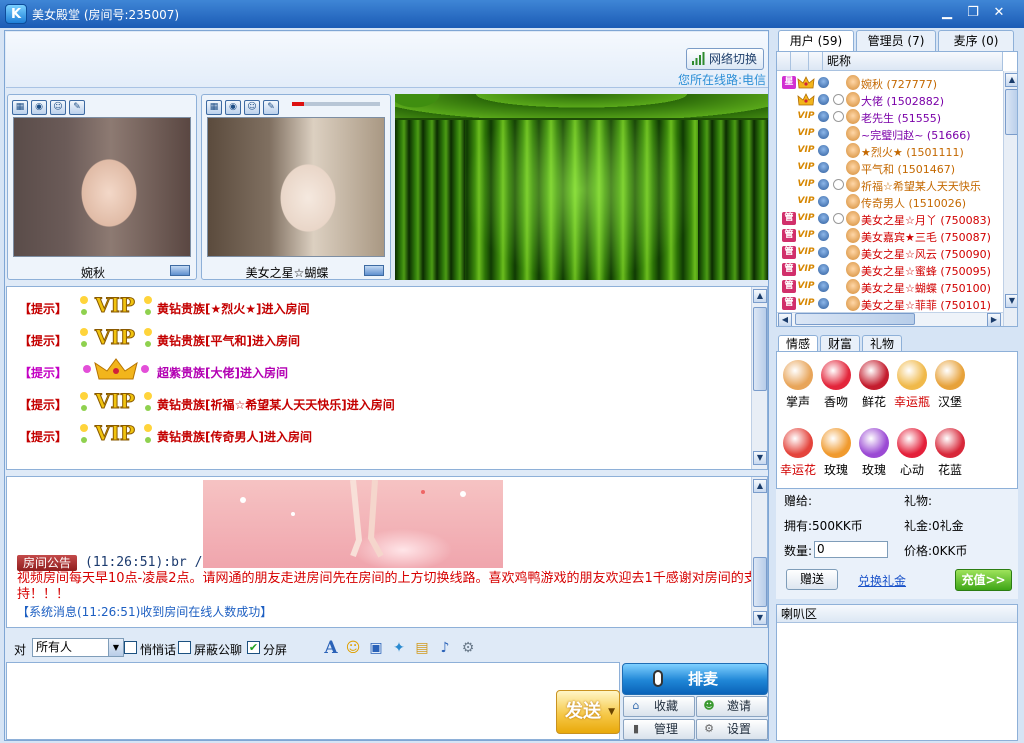  What do you see at coordinates (812, 579) in the screenshot?
I see `give-gift-button: 赠送` at bounding box center [812, 579].